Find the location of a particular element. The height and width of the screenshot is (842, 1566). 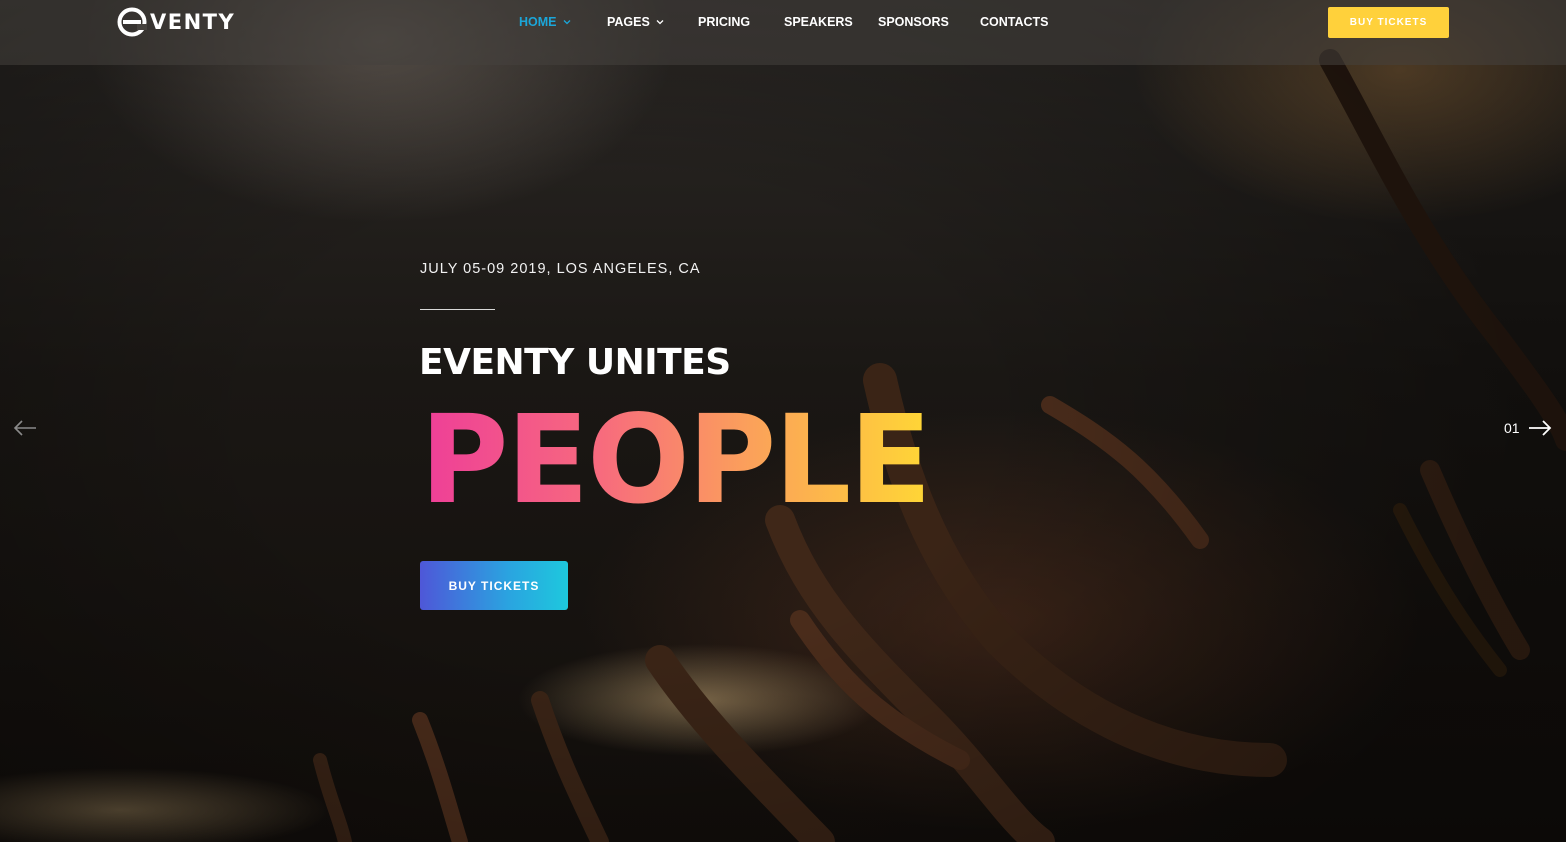

nav-item-home: HOME is located at coordinates (545, 22).